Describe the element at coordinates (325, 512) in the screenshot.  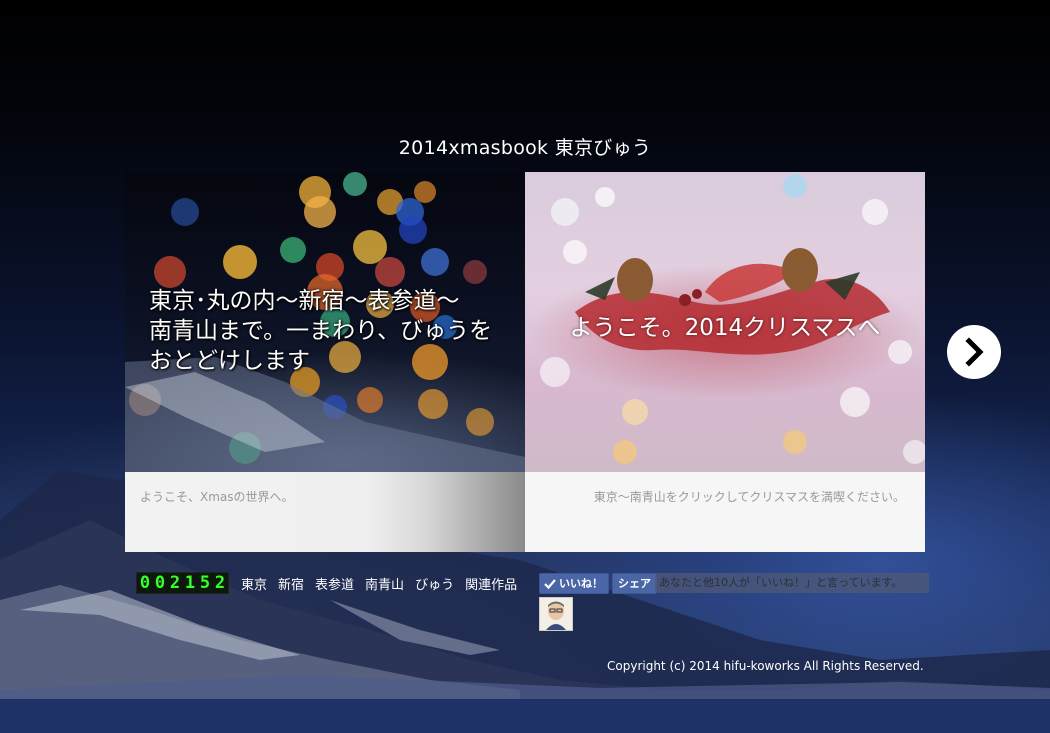
I see `left-page-footer: ようこそ、Xmasの世界へ。` at that location.